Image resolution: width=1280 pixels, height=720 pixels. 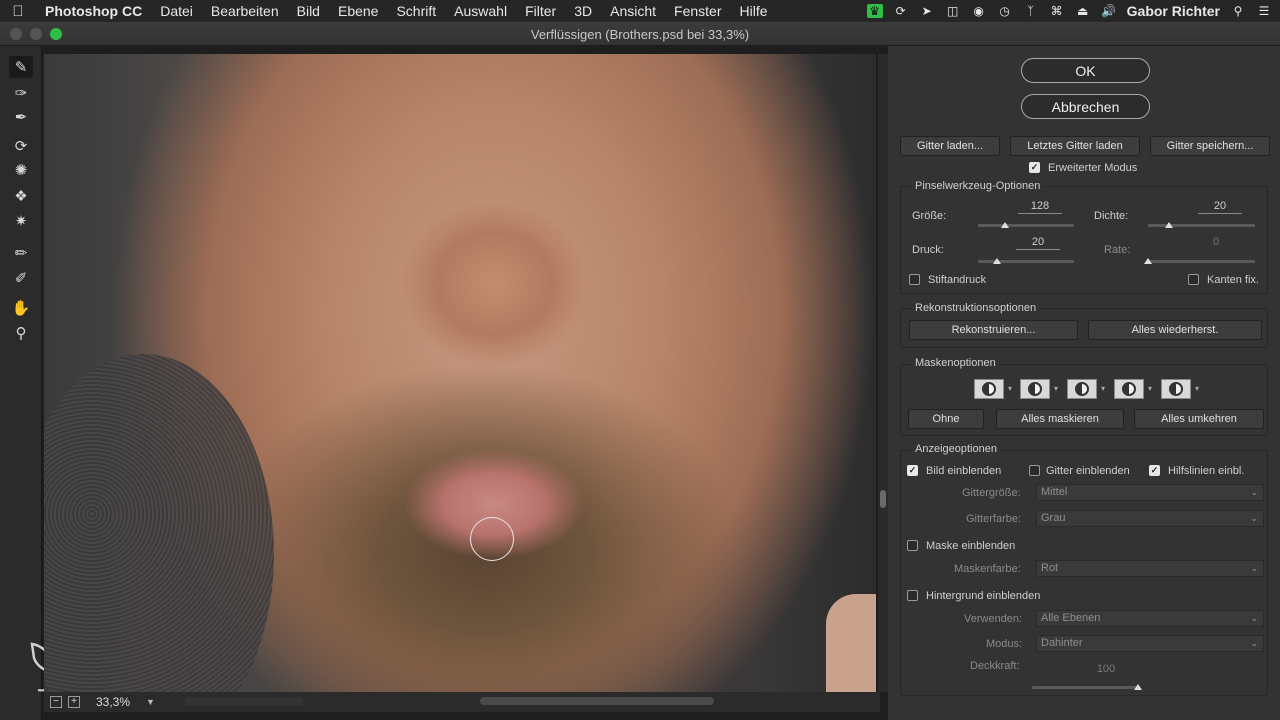 What do you see at coordinates (1176, 389) in the screenshot?
I see `mask-invert-icon` at bounding box center [1176, 389].